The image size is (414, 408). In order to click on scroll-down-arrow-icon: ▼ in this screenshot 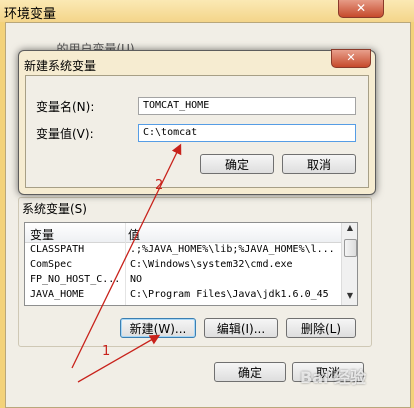, I will do `click(349, 298)`.